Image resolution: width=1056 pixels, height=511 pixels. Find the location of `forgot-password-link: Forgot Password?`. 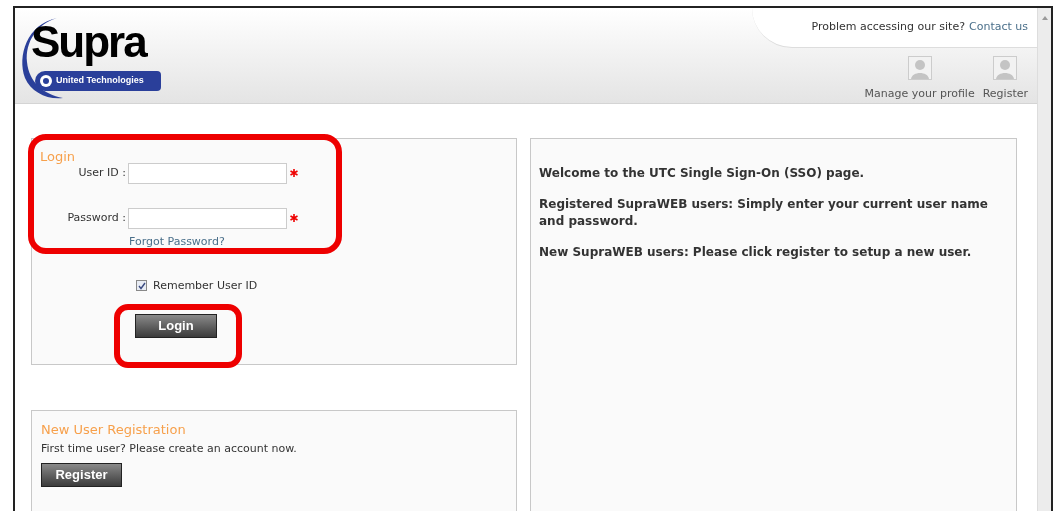

forgot-password-link: Forgot Password? is located at coordinates (177, 241).